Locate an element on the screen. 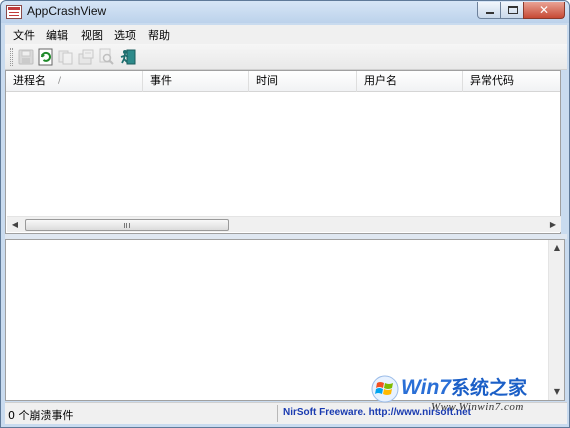 This screenshot has height=428, width=570. scroll-left-icon: ◀ is located at coordinates (15, 225).